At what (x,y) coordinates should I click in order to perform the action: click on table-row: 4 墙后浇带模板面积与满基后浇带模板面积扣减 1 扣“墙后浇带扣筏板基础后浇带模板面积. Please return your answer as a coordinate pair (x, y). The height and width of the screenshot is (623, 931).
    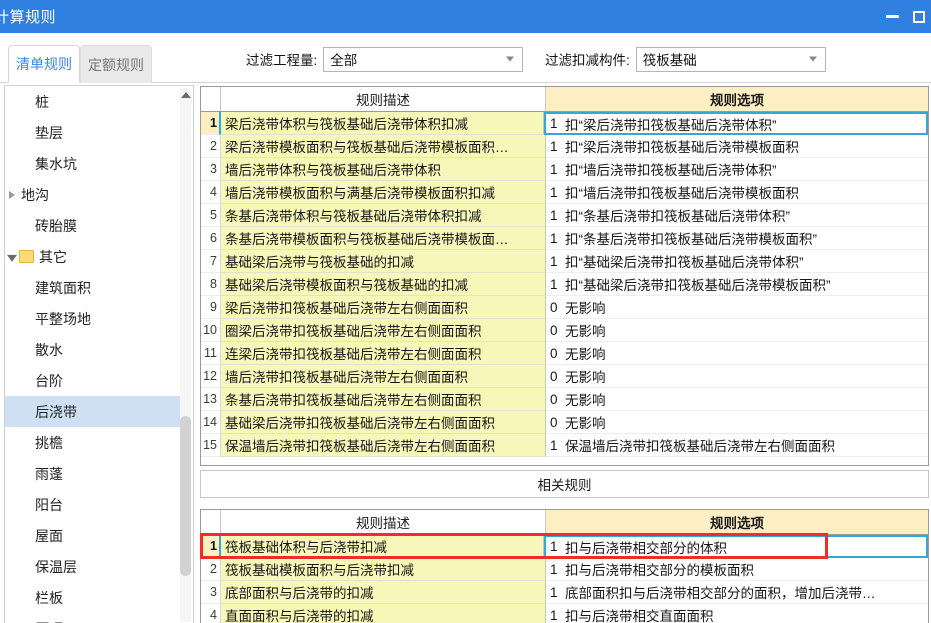
    Looking at the image, I should click on (564, 192).